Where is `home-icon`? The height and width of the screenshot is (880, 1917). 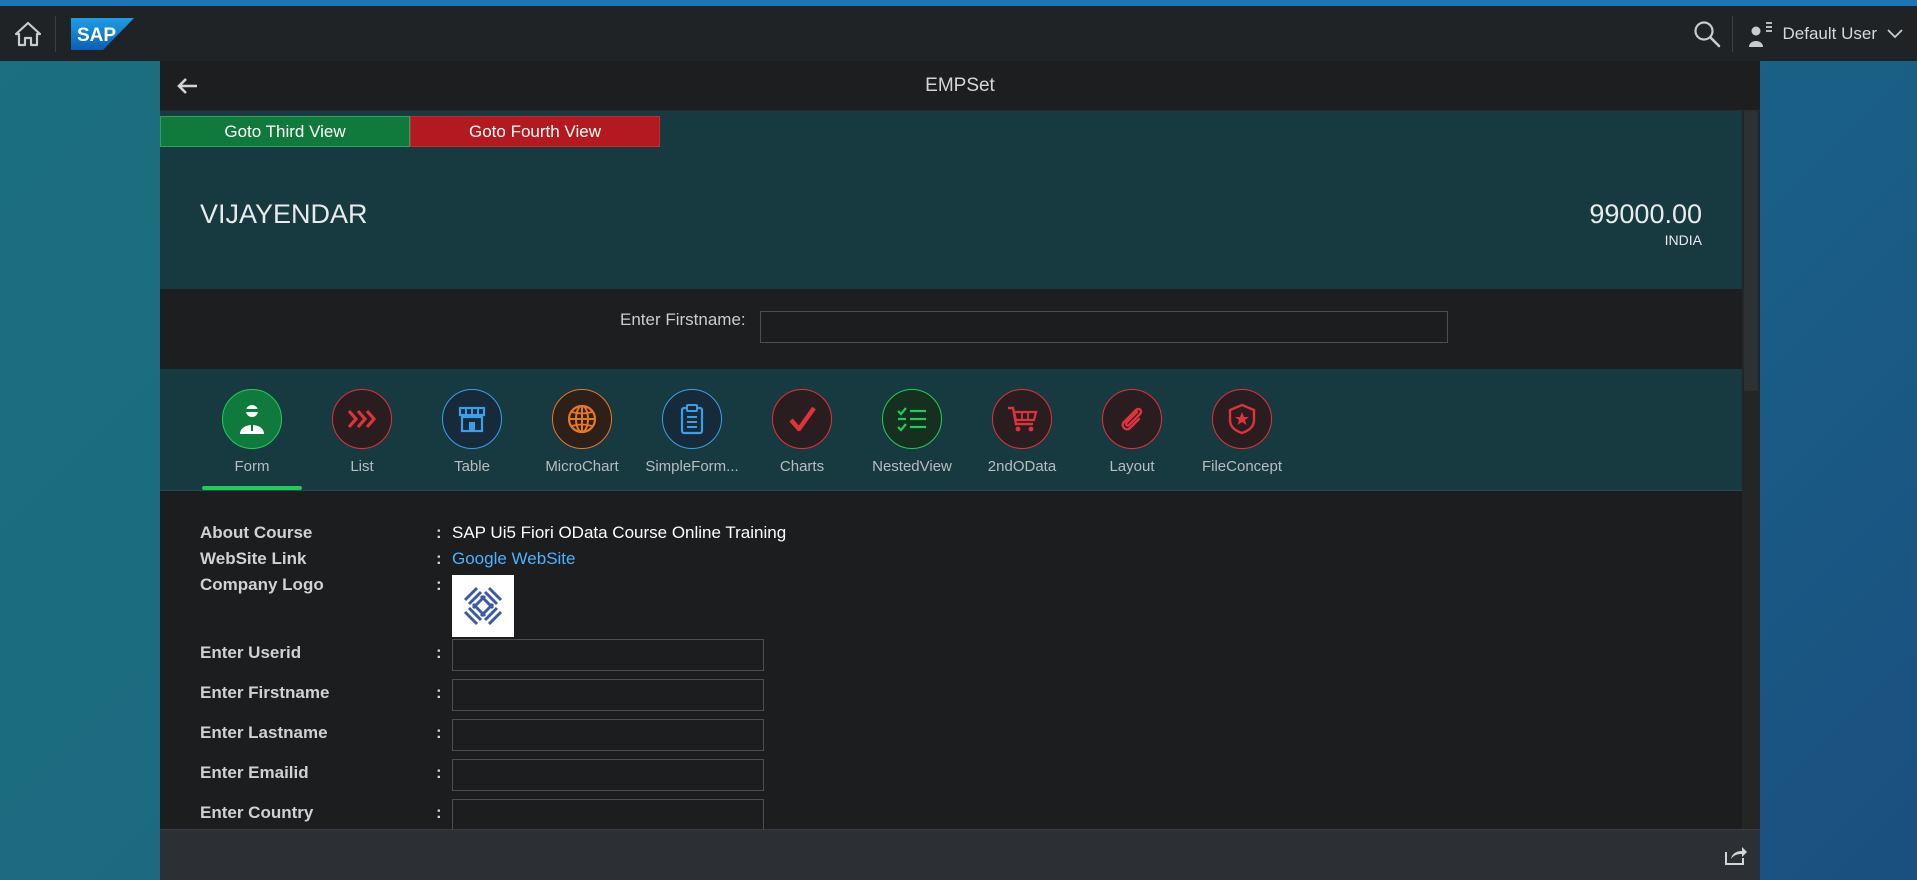 home-icon is located at coordinates (27, 33).